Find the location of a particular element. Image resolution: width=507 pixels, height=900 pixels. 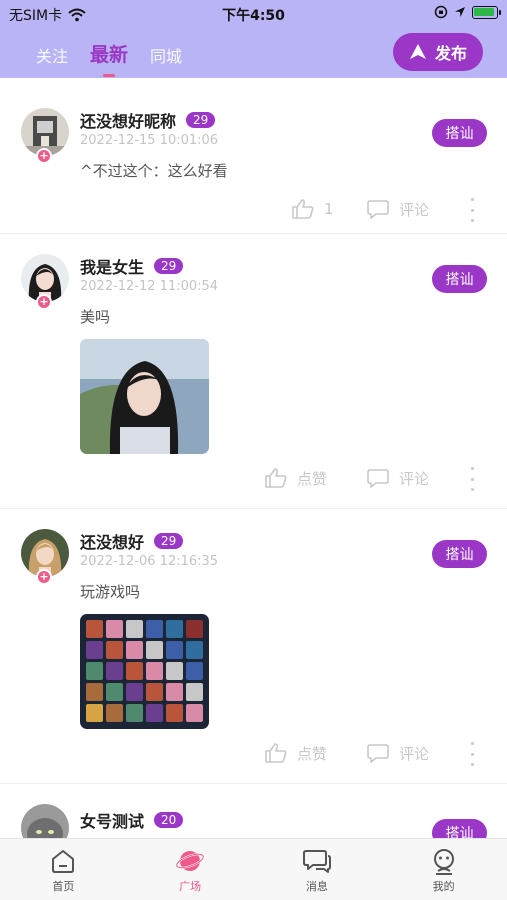

post-timestamp: 2022-12-15 10:01:06 is located at coordinates (149, 140).